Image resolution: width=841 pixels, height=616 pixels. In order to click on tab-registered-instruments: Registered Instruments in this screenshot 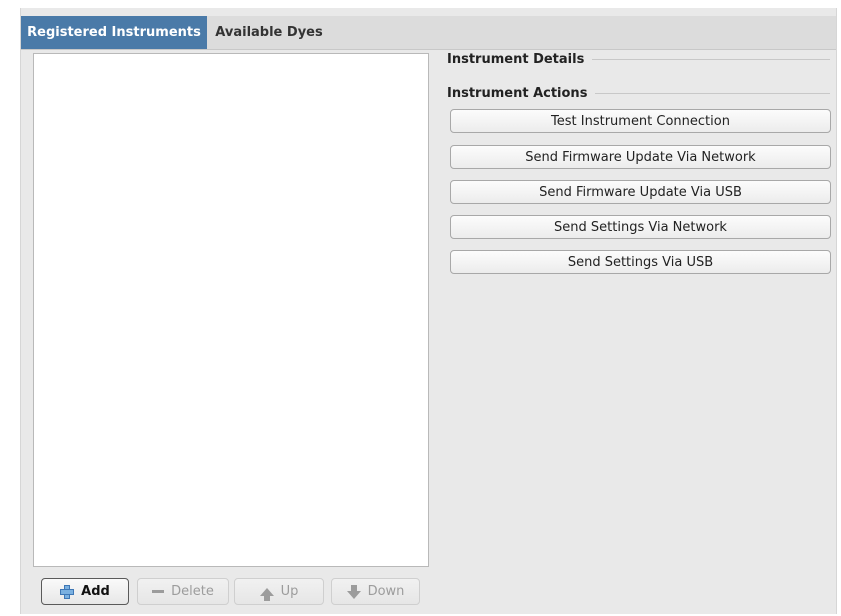, I will do `click(114, 32)`.